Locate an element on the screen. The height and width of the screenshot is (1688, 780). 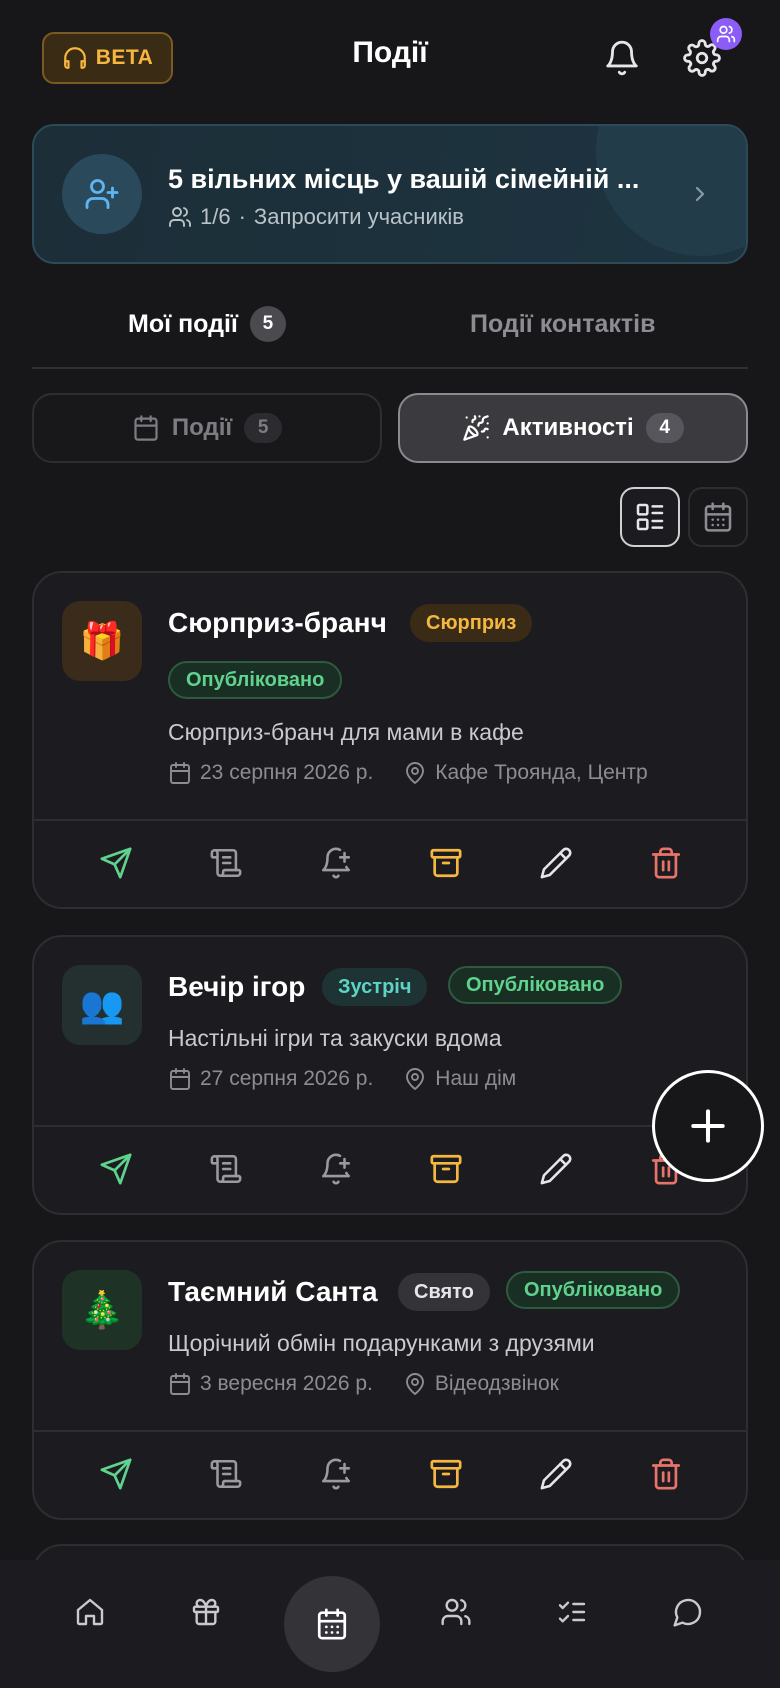
checklist-icon is located at coordinates (572, 1612).